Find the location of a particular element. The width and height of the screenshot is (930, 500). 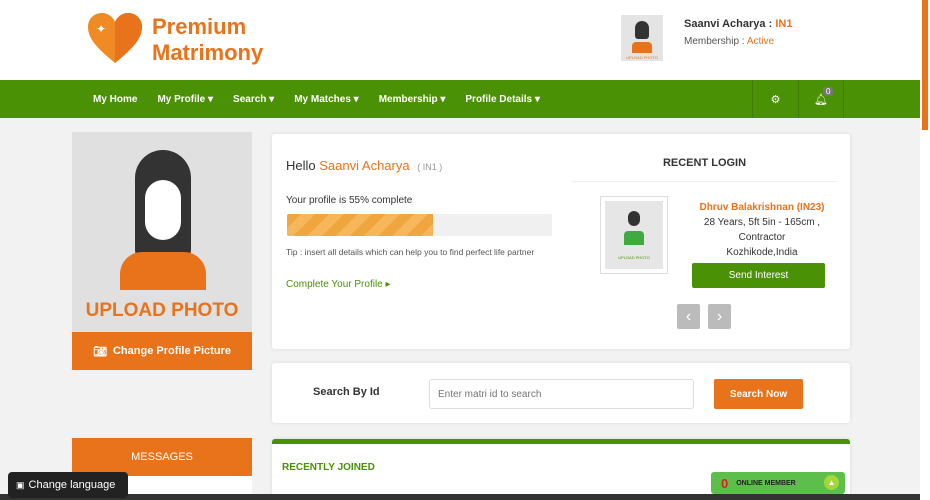

send-interest-button: Send Interest is located at coordinates (758, 275).